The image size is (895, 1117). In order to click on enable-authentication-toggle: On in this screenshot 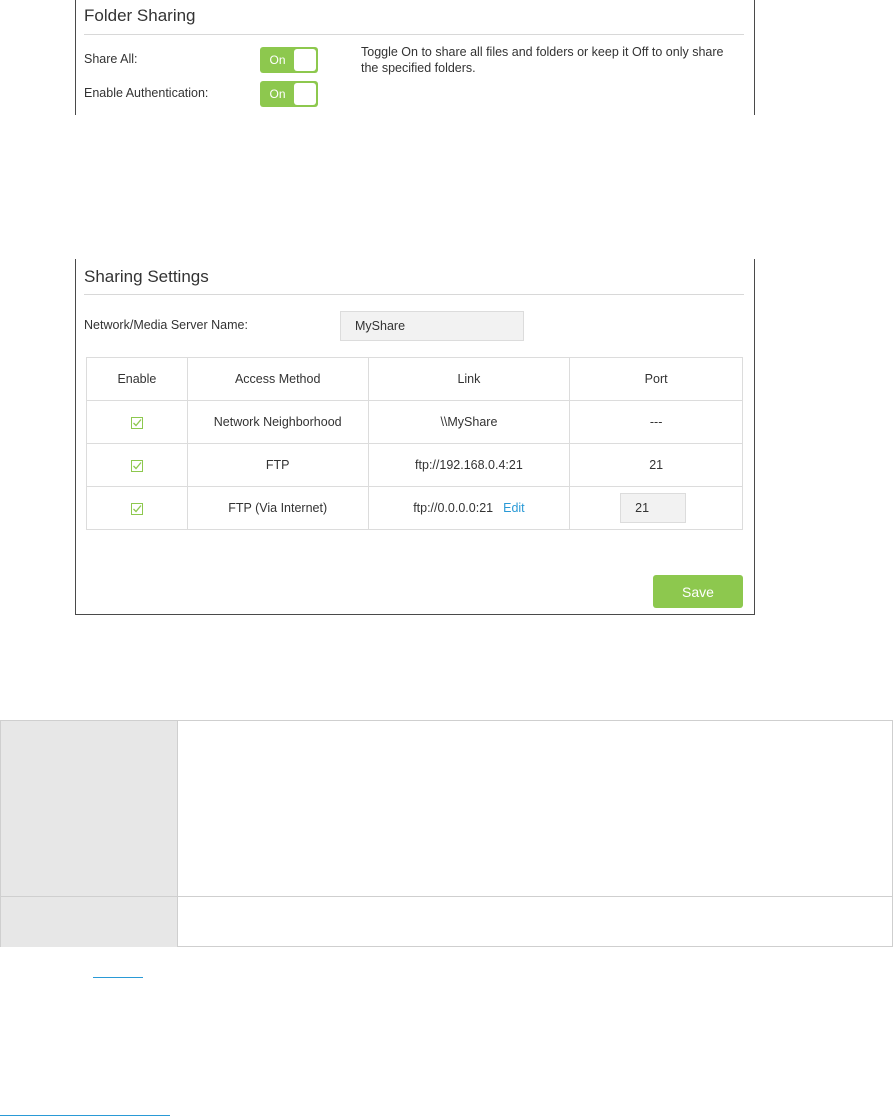, I will do `click(289, 94)`.